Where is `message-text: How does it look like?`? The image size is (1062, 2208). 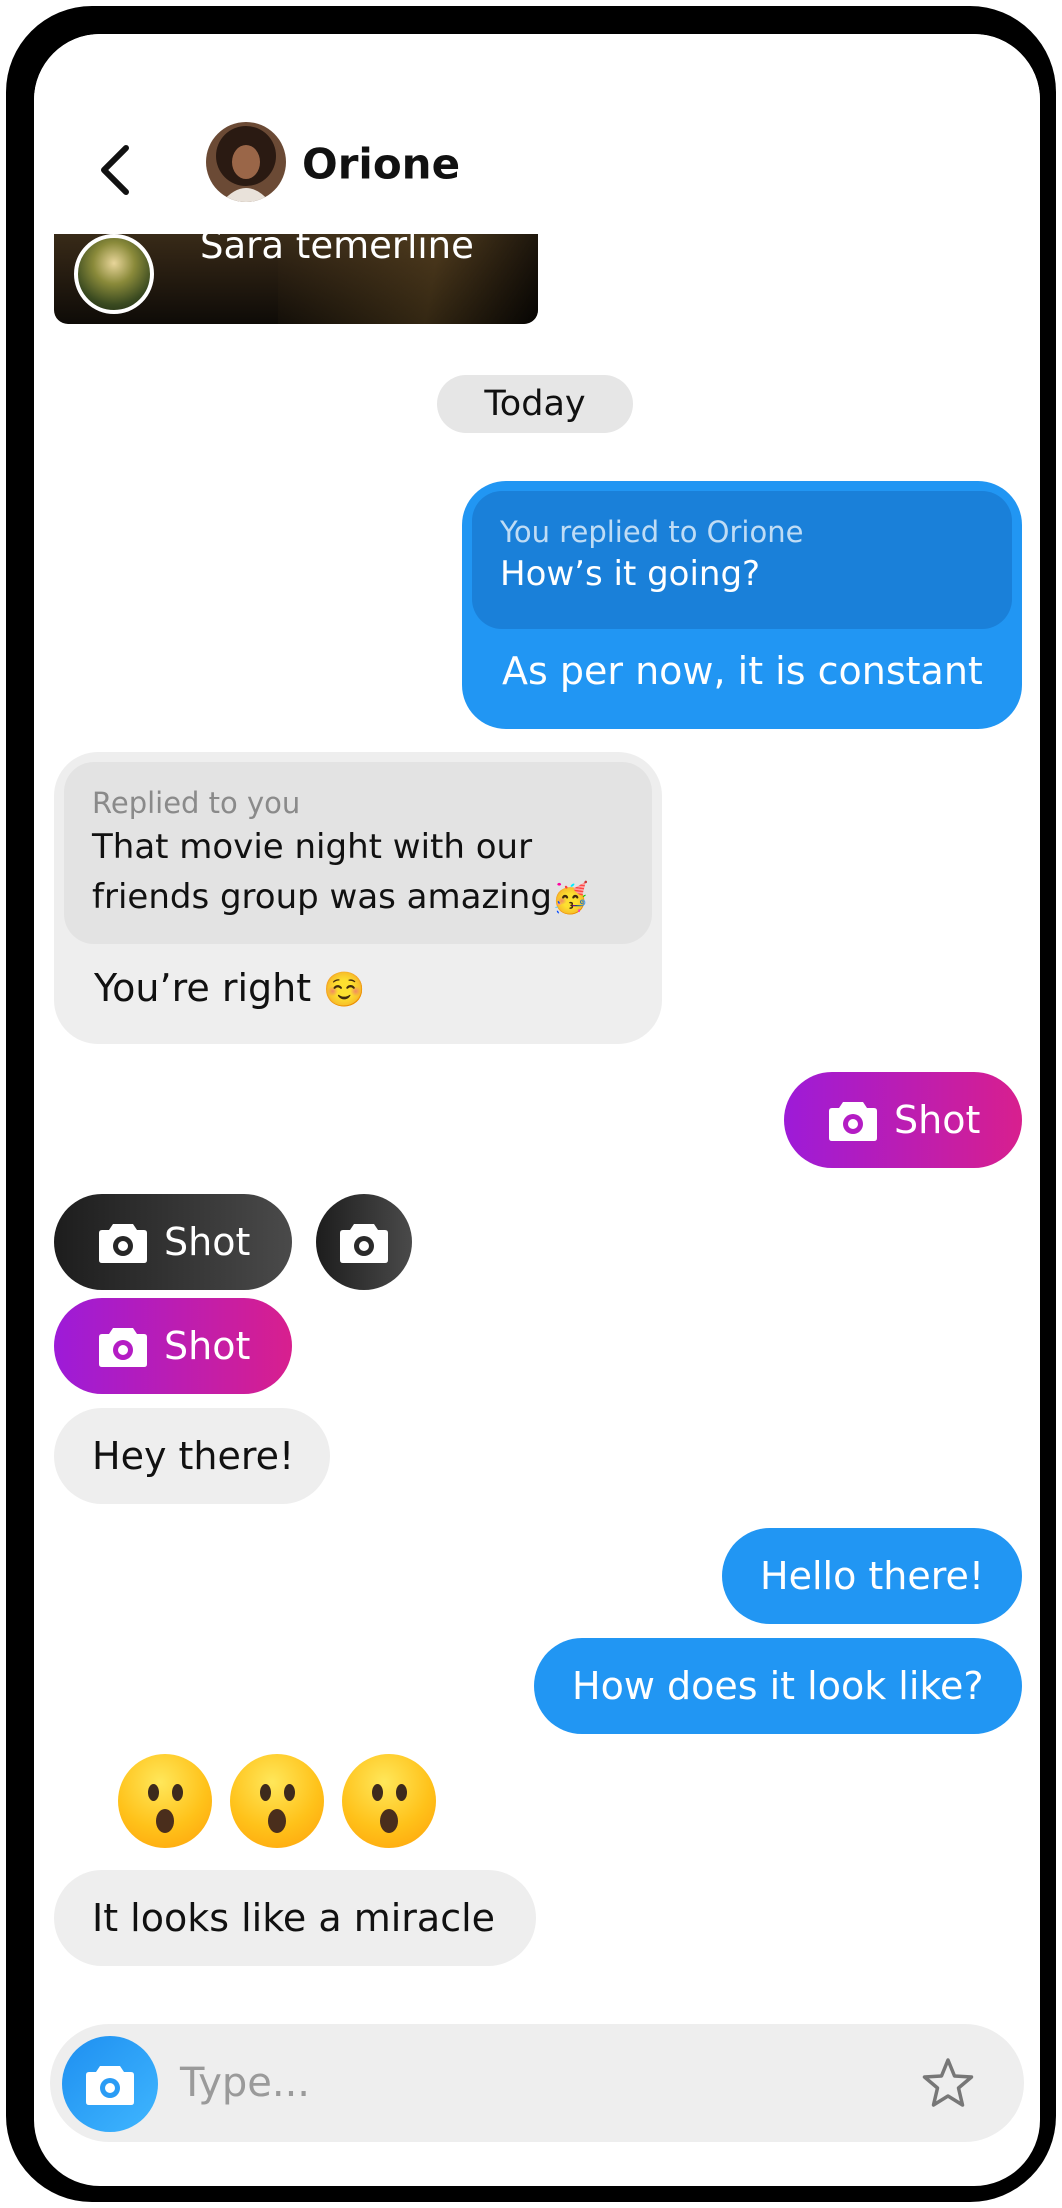 message-text: How does it look like? is located at coordinates (778, 1686).